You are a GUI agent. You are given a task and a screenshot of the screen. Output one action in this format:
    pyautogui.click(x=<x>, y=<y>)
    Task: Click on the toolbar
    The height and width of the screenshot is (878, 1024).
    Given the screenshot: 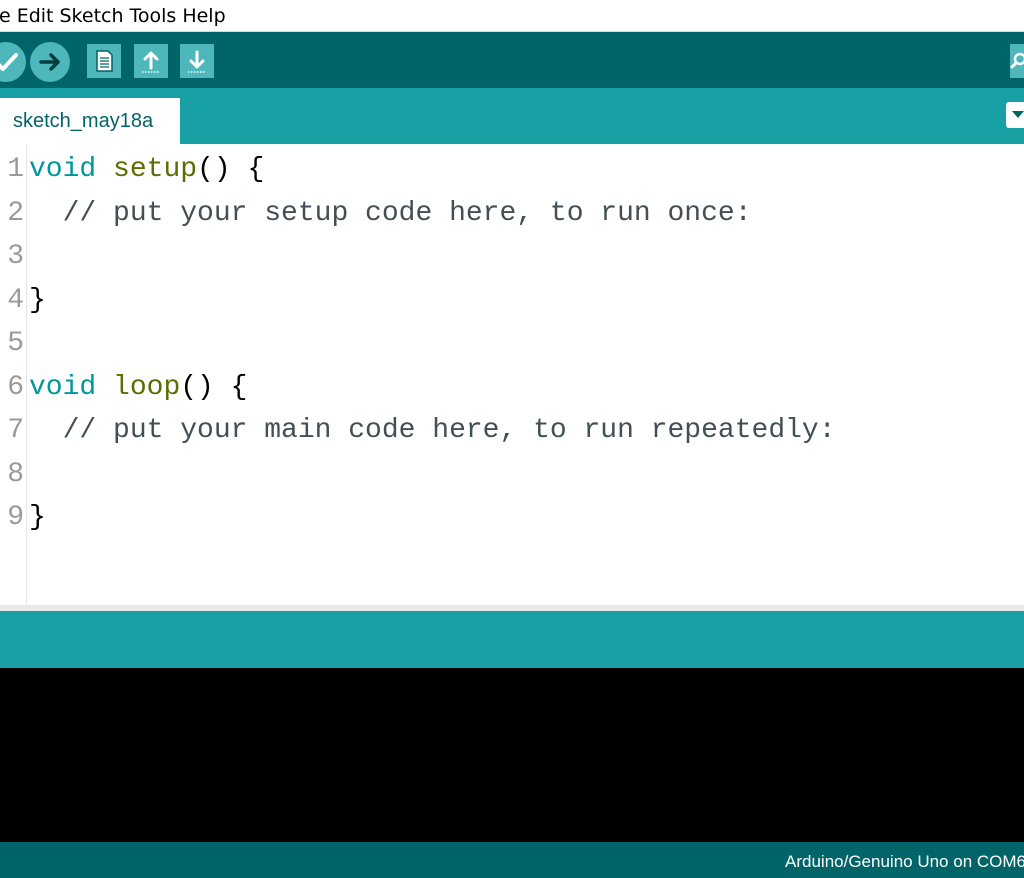 What is the action you would take?
    pyautogui.click(x=512, y=60)
    